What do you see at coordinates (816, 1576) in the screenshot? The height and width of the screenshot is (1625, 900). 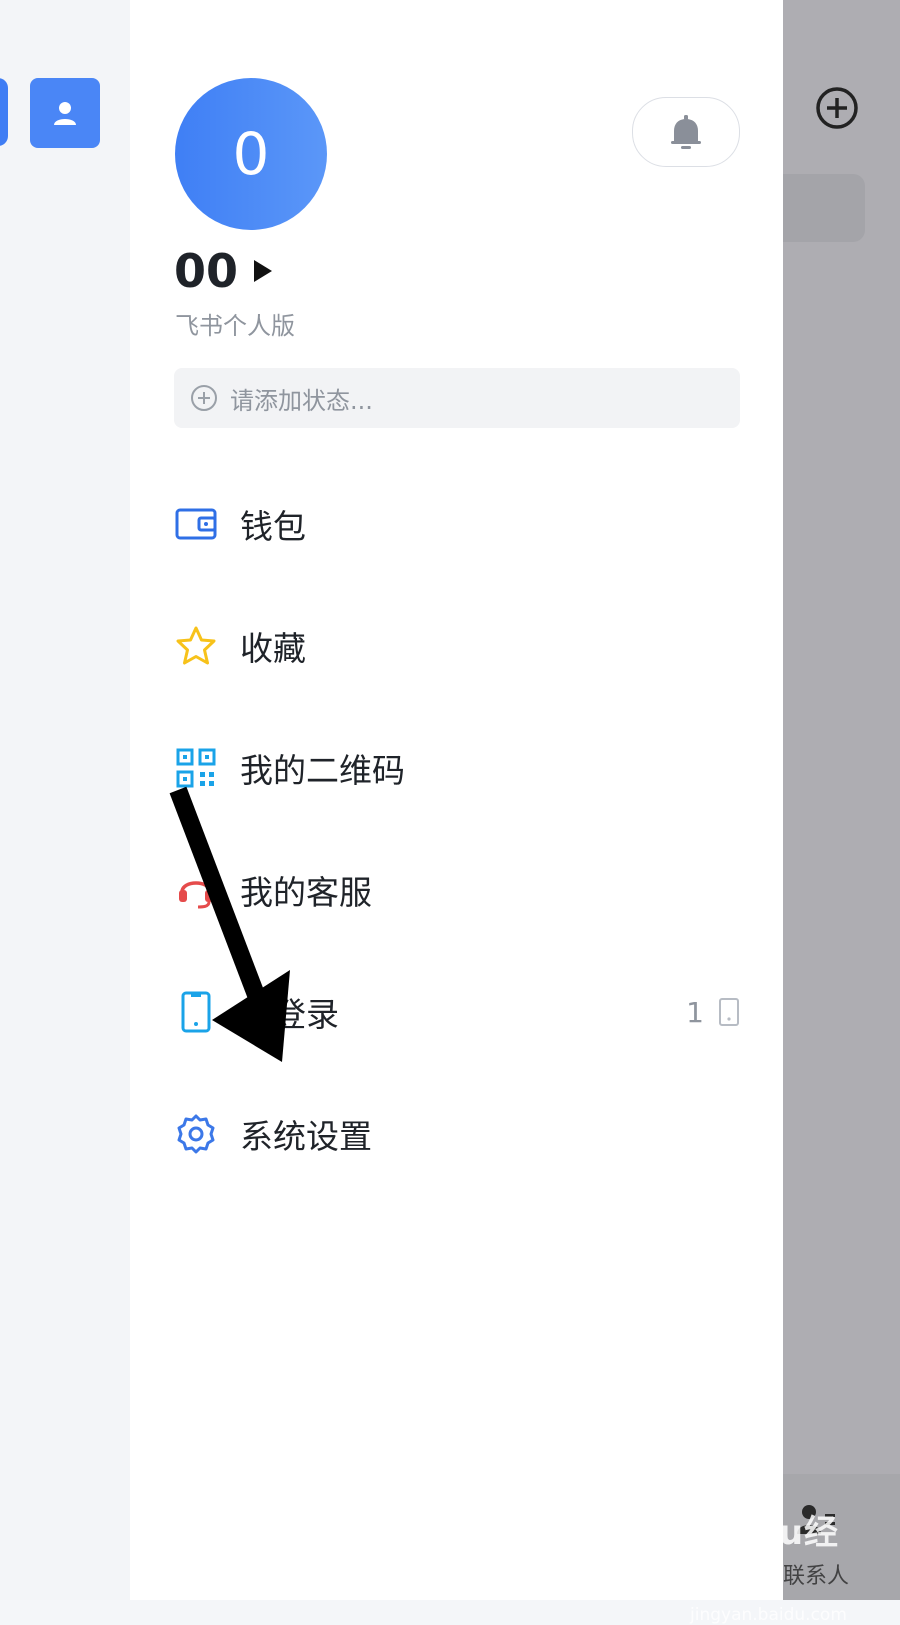 I see `contacts-tab-label: 联系人` at bounding box center [816, 1576].